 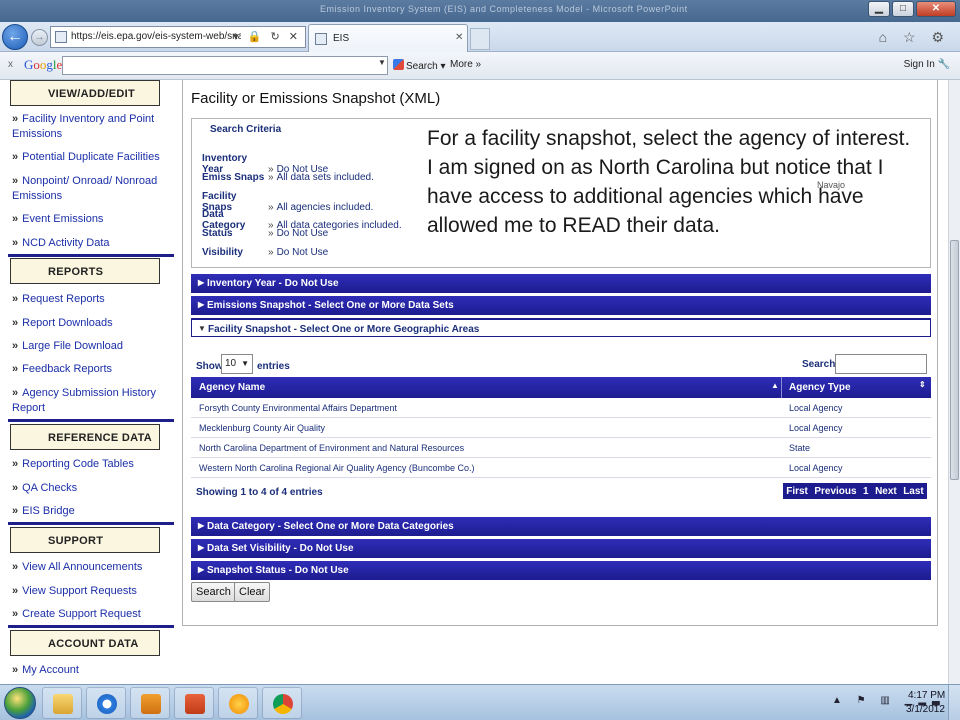 I want to click on search-criteria-title: Search Criteria, so click(x=246, y=129).